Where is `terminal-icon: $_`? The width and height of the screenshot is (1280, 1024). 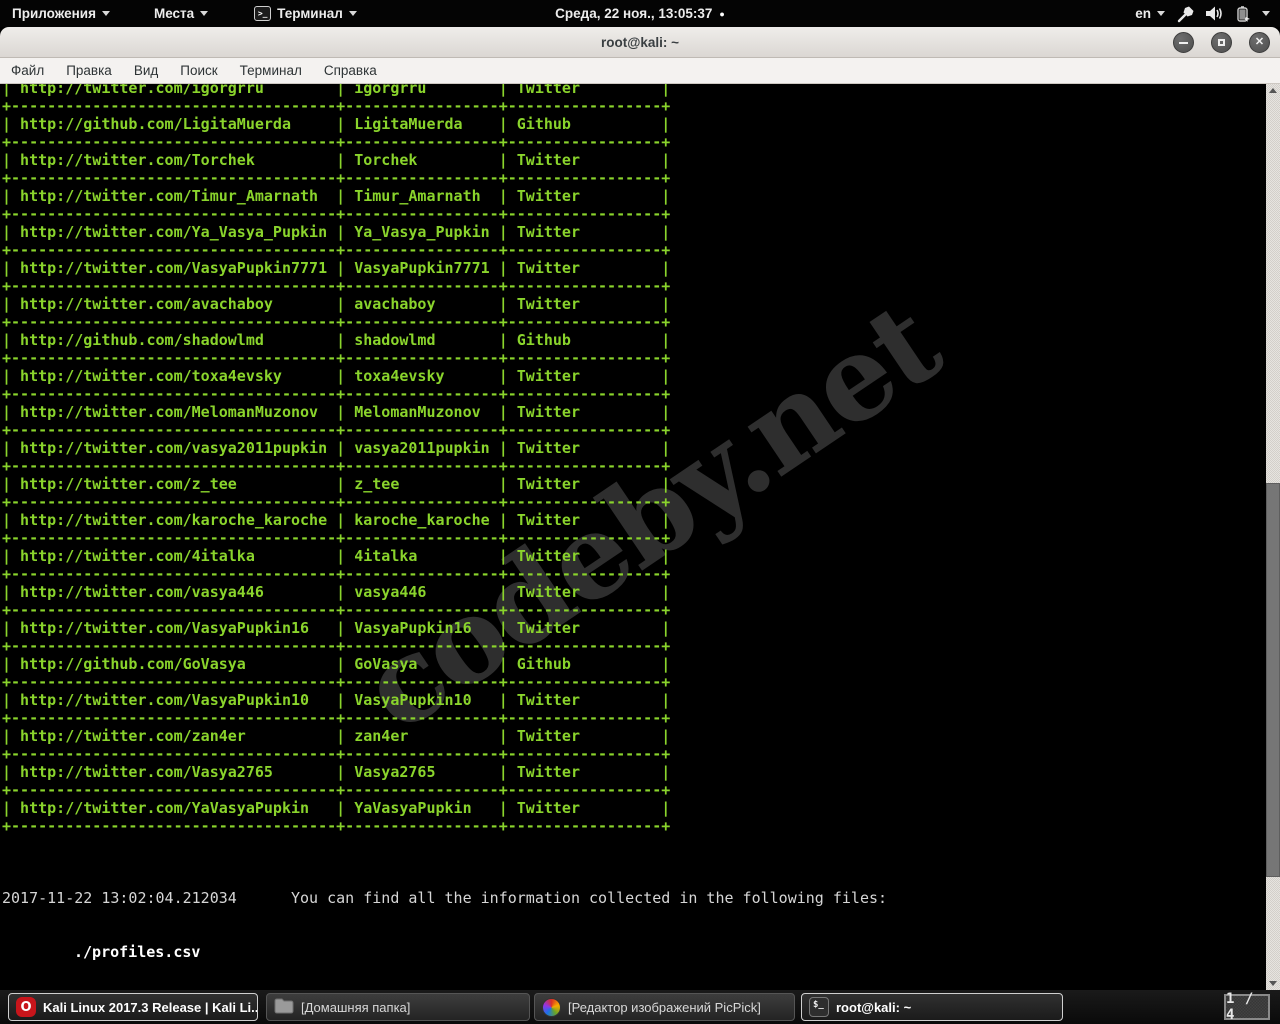 terminal-icon: $_ is located at coordinates (819, 1007).